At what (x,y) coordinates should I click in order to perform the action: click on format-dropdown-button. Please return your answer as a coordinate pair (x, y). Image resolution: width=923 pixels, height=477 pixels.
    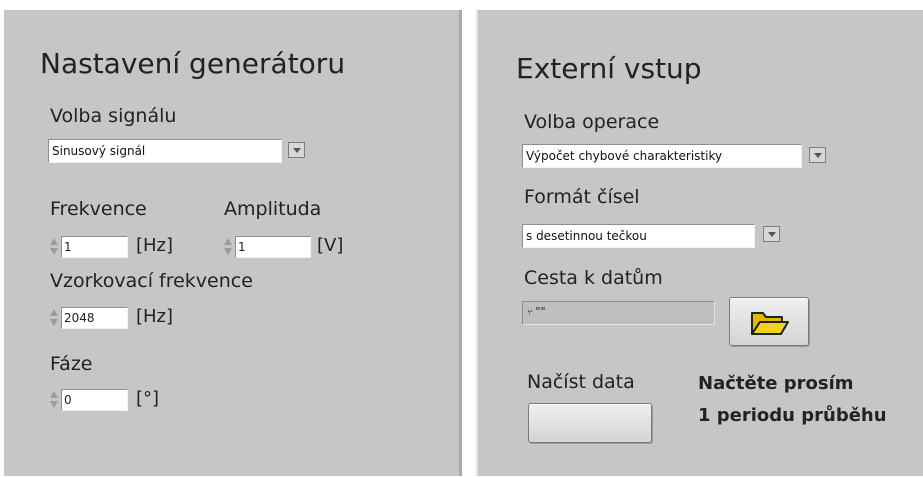
    Looking at the image, I should click on (771, 234).